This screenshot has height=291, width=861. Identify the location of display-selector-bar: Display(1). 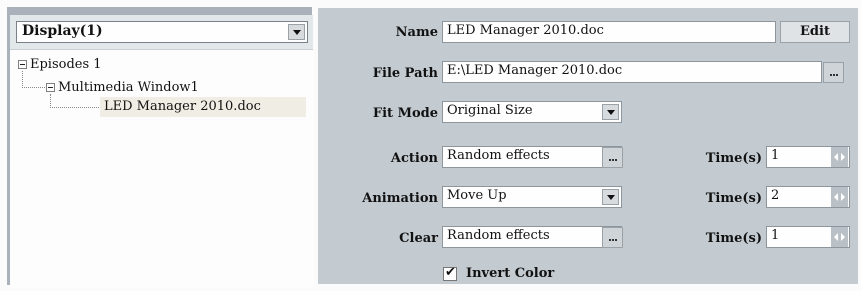
(161, 32).